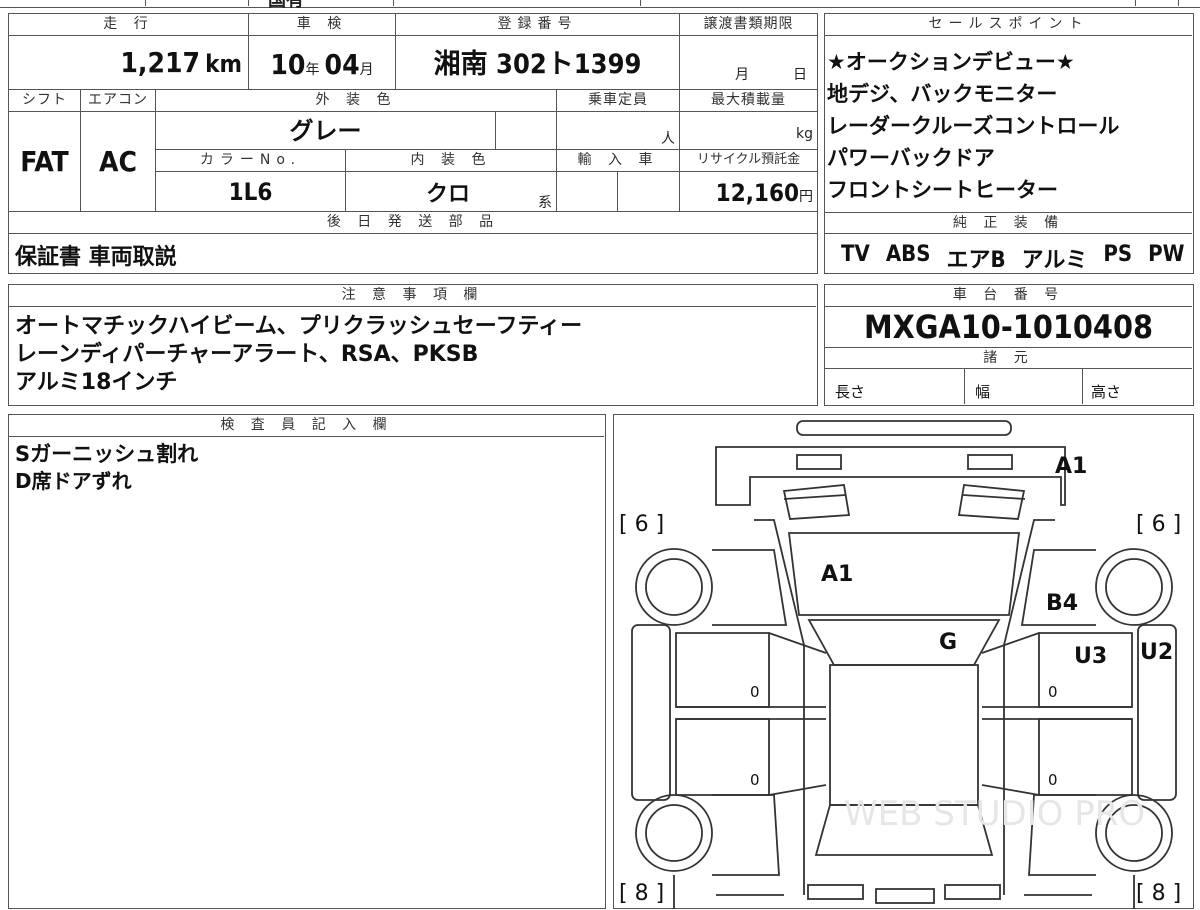 The width and height of the screenshot is (1200, 910). Describe the element at coordinates (983, 392) in the screenshot. I see `specs-width-label: 幅` at that location.